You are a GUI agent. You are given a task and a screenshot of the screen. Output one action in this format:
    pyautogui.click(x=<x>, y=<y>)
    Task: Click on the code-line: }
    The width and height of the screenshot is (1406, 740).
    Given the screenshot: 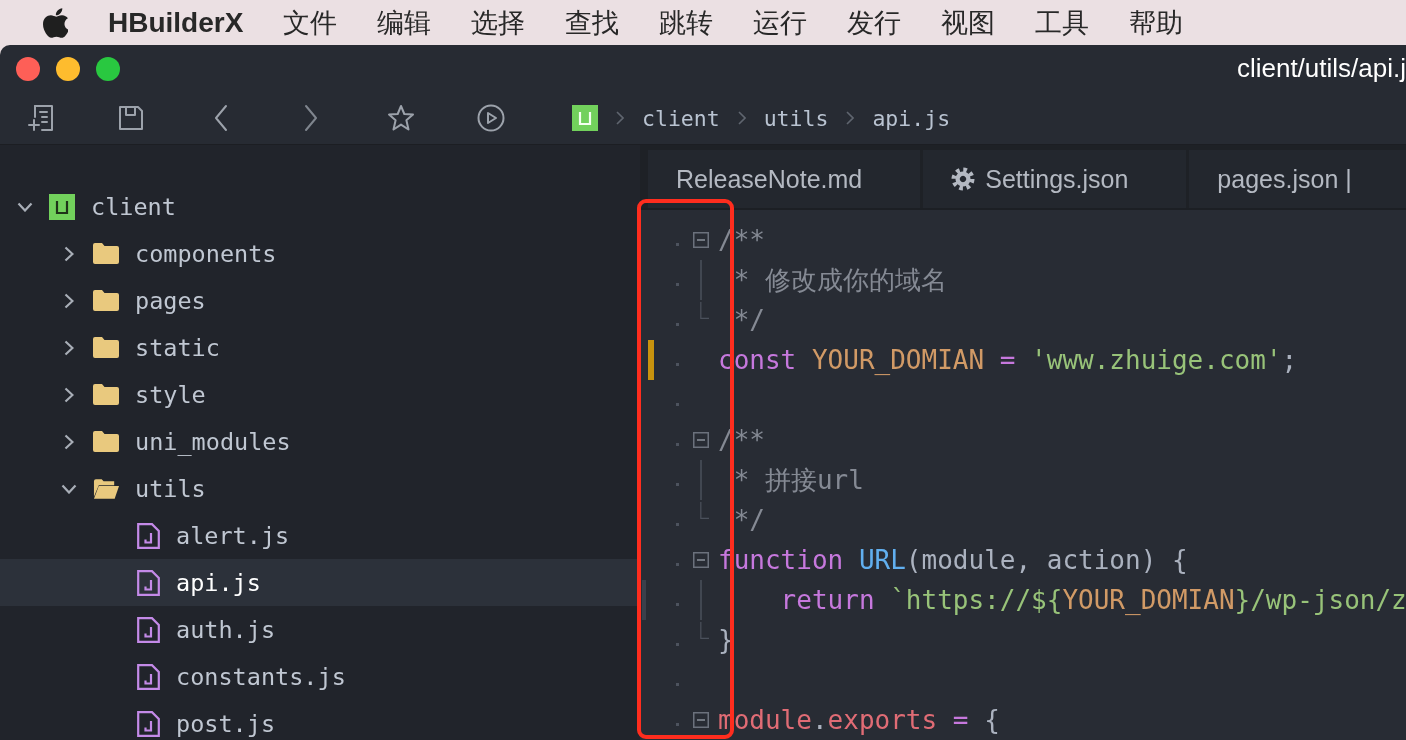 What is the action you would take?
    pyautogui.click(x=726, y=640)
    